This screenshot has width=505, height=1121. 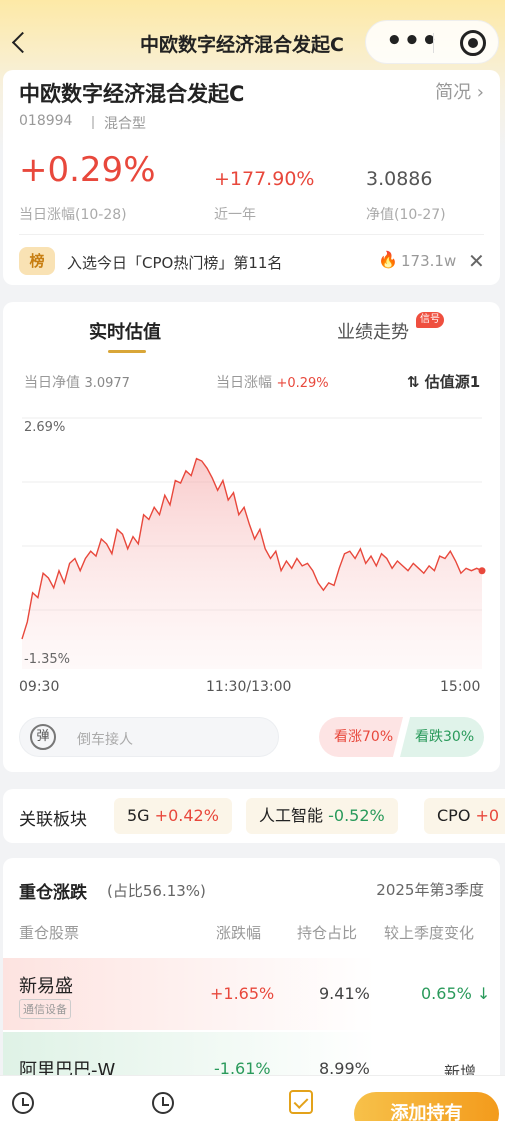 I want to click on sector-name: CPO, so click(x=454, y=815).